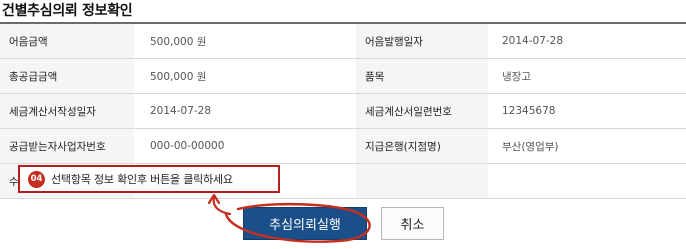 The height and width of the screenshot is (249, 686). What do you see at coordinates (142, 179) in the screenshot?
I see `callout-text: 선택항목 정보 확인후 버튼을 클릭하세요` at bounding box center [142, 179].